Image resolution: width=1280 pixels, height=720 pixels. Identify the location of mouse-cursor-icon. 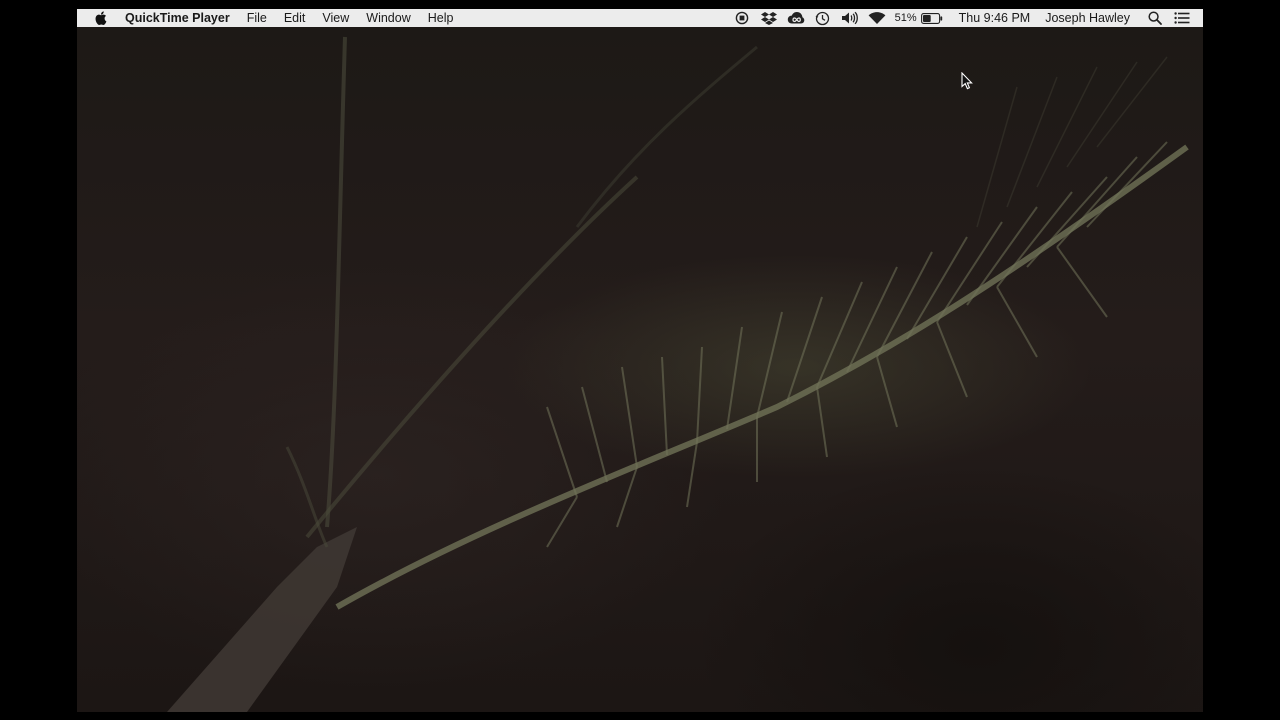
(967, 83).